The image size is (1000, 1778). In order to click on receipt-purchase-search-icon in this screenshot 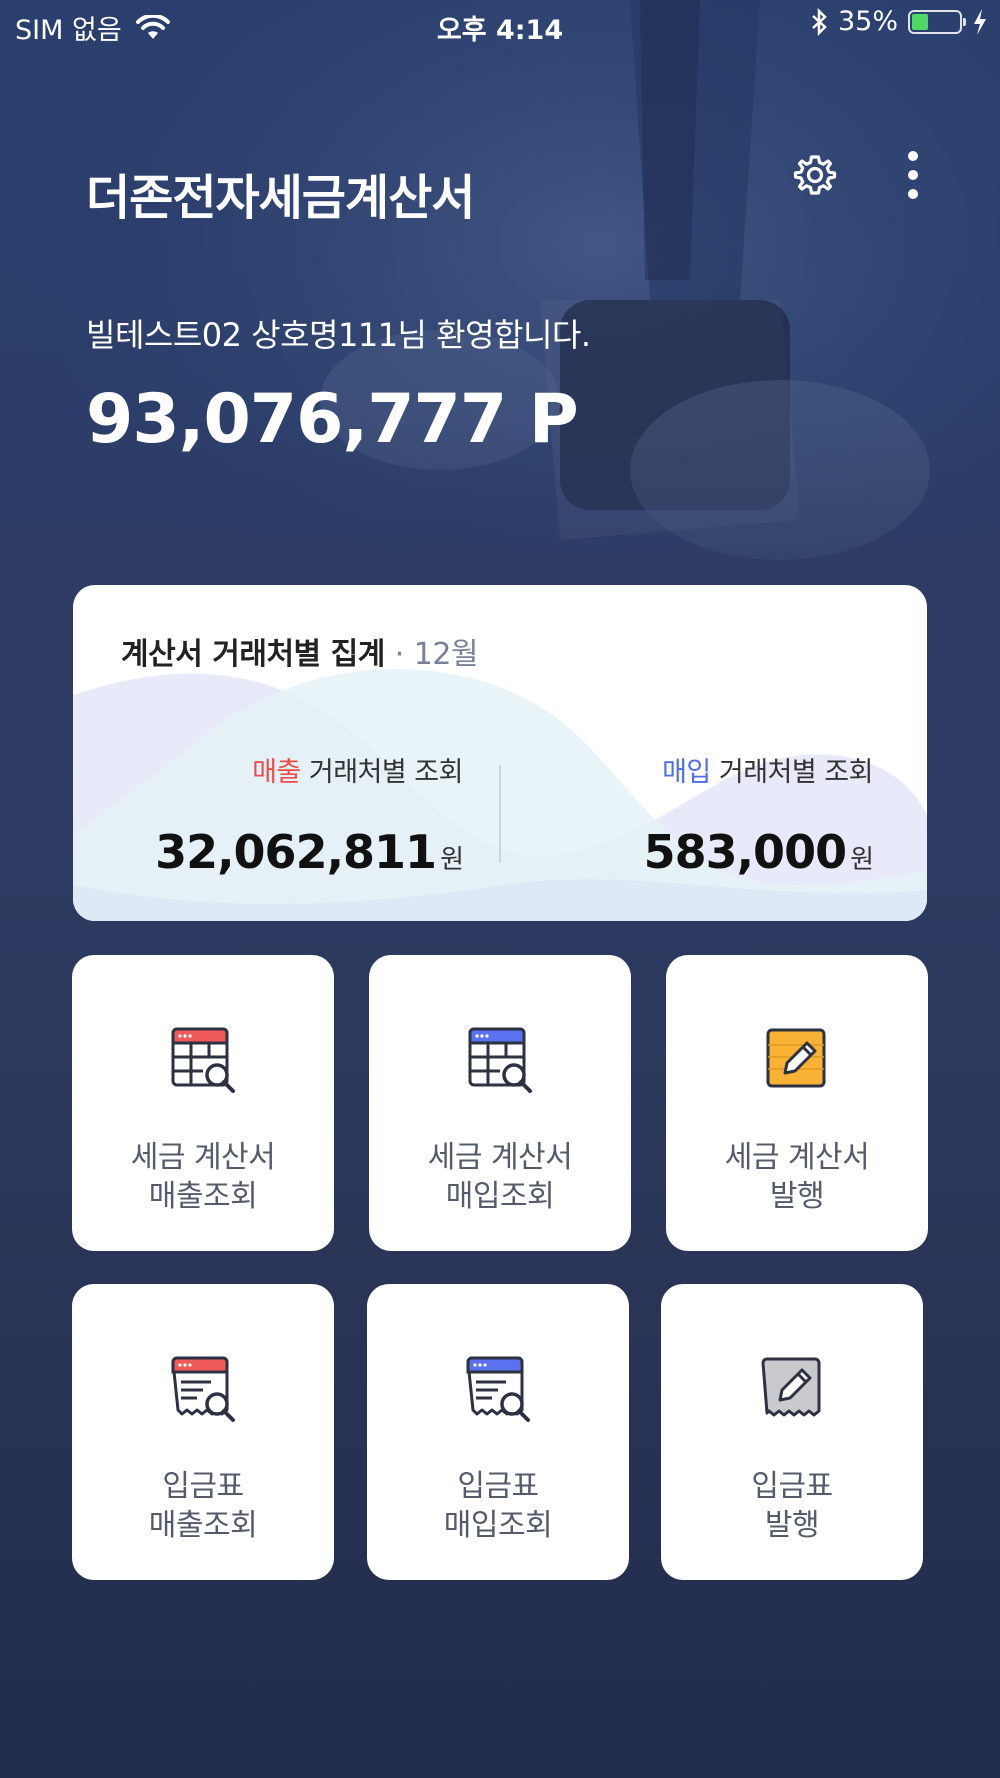, I will do `click(498, 1389)`.